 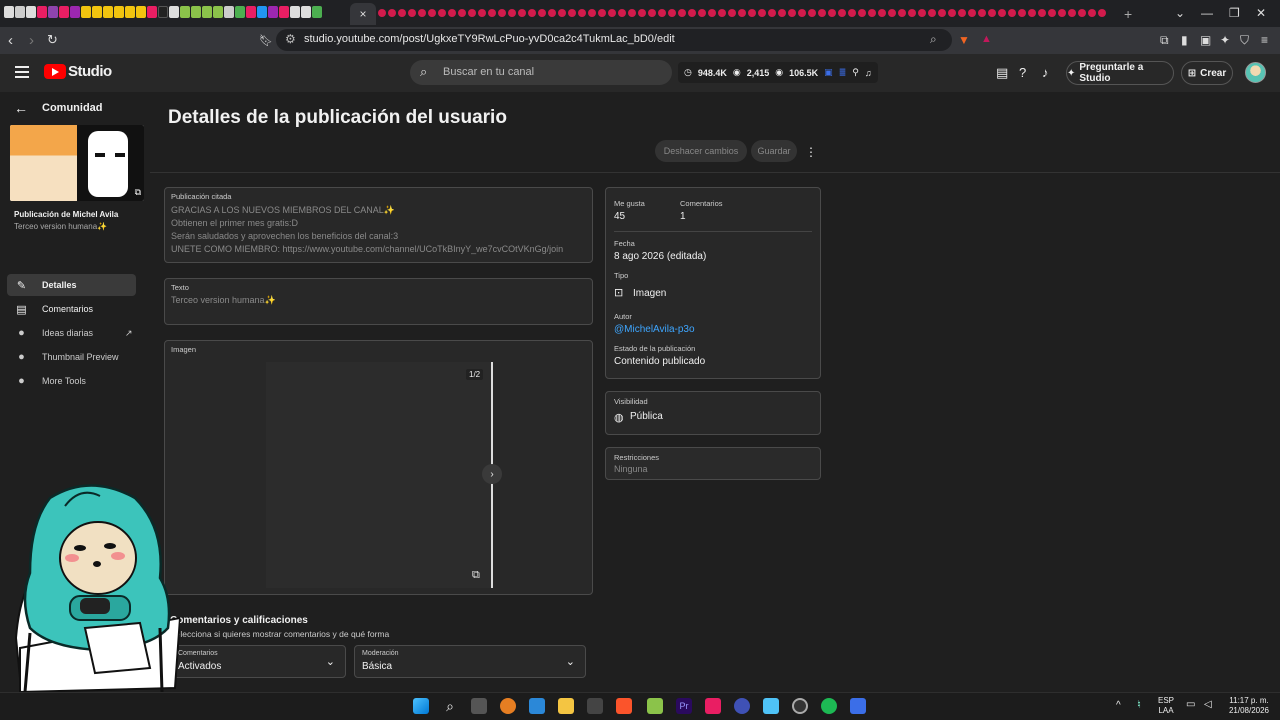 What do you see at coordinates (811, 152) in the screenshot?
I see `more-options-icon: ⋮` at bounding box center [811, 152].